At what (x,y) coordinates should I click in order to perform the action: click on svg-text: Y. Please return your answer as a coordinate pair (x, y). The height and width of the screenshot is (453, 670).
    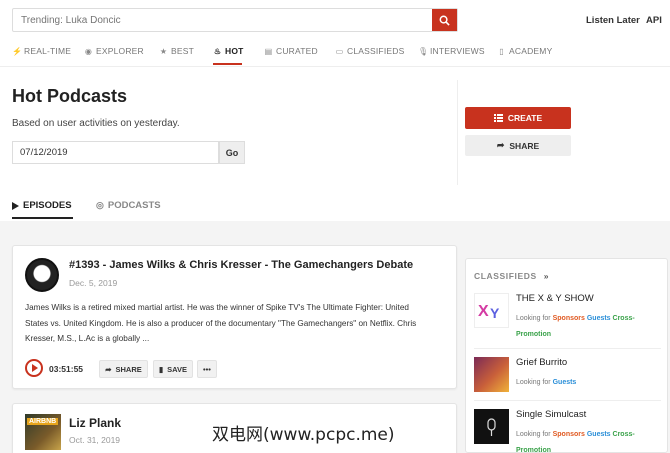
    Looking at the image, I should click on (495, 313).